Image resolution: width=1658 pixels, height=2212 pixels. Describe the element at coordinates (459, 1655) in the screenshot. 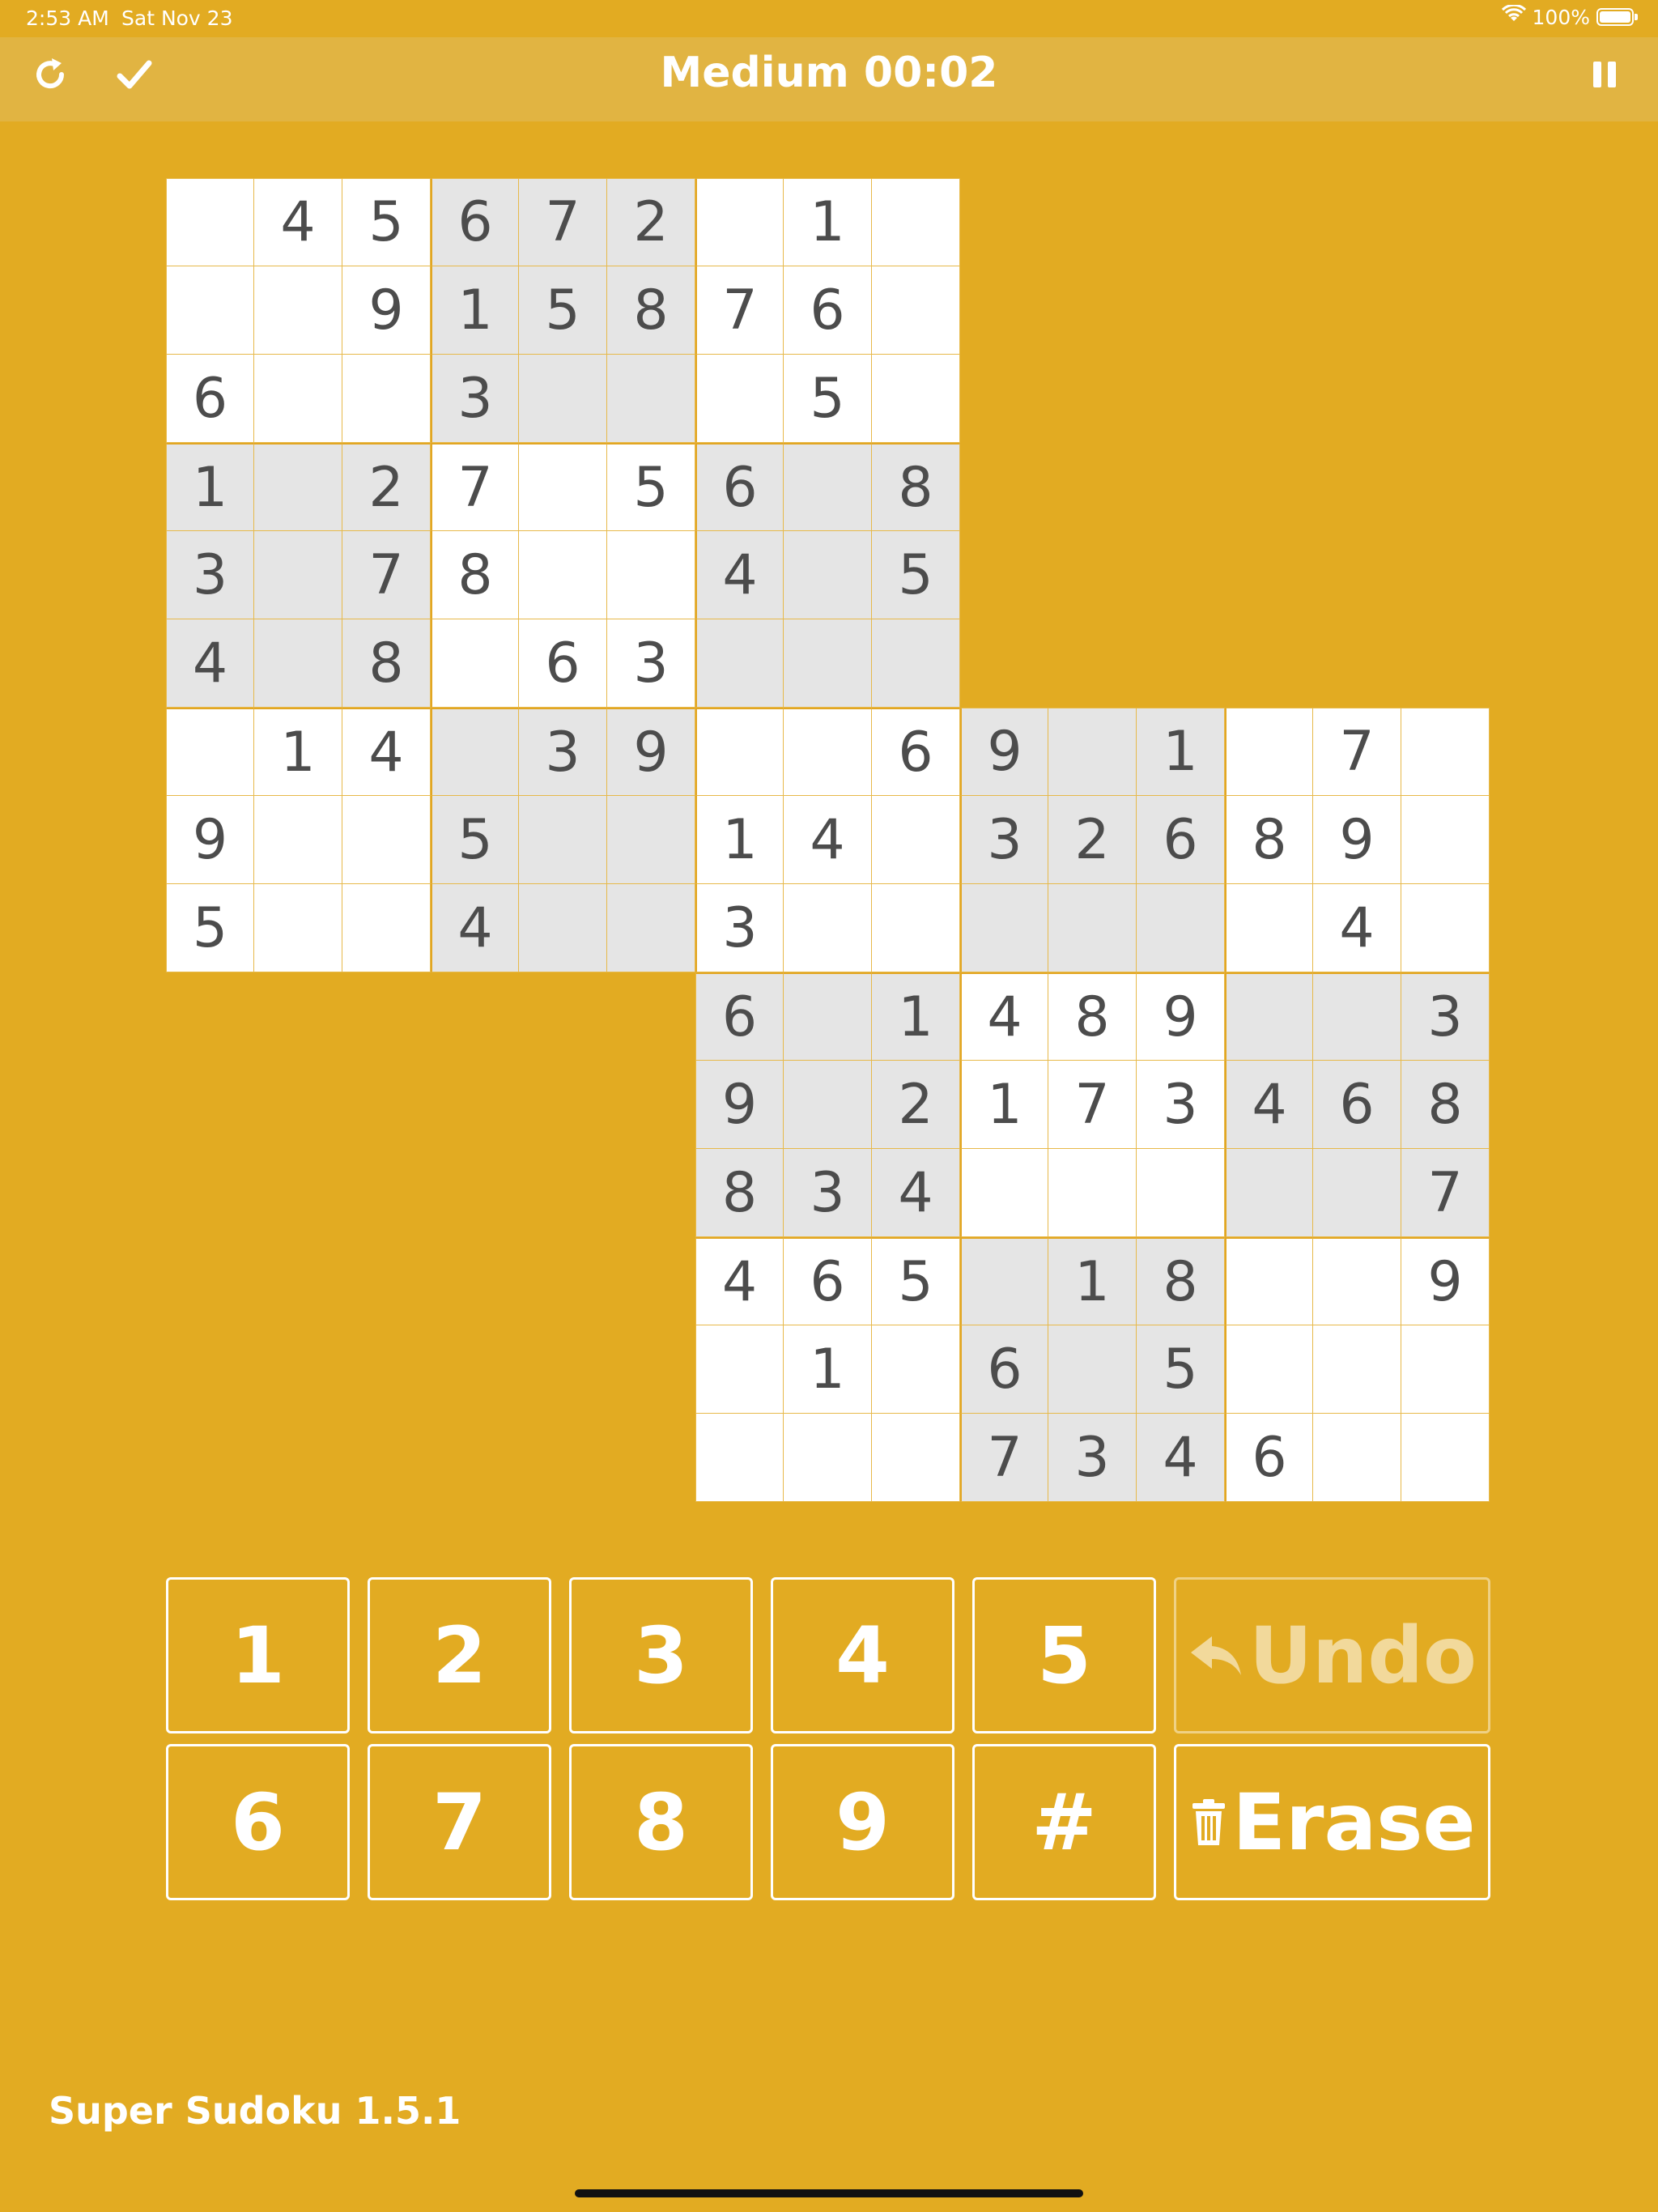

I see `key-2: 2` at that location.